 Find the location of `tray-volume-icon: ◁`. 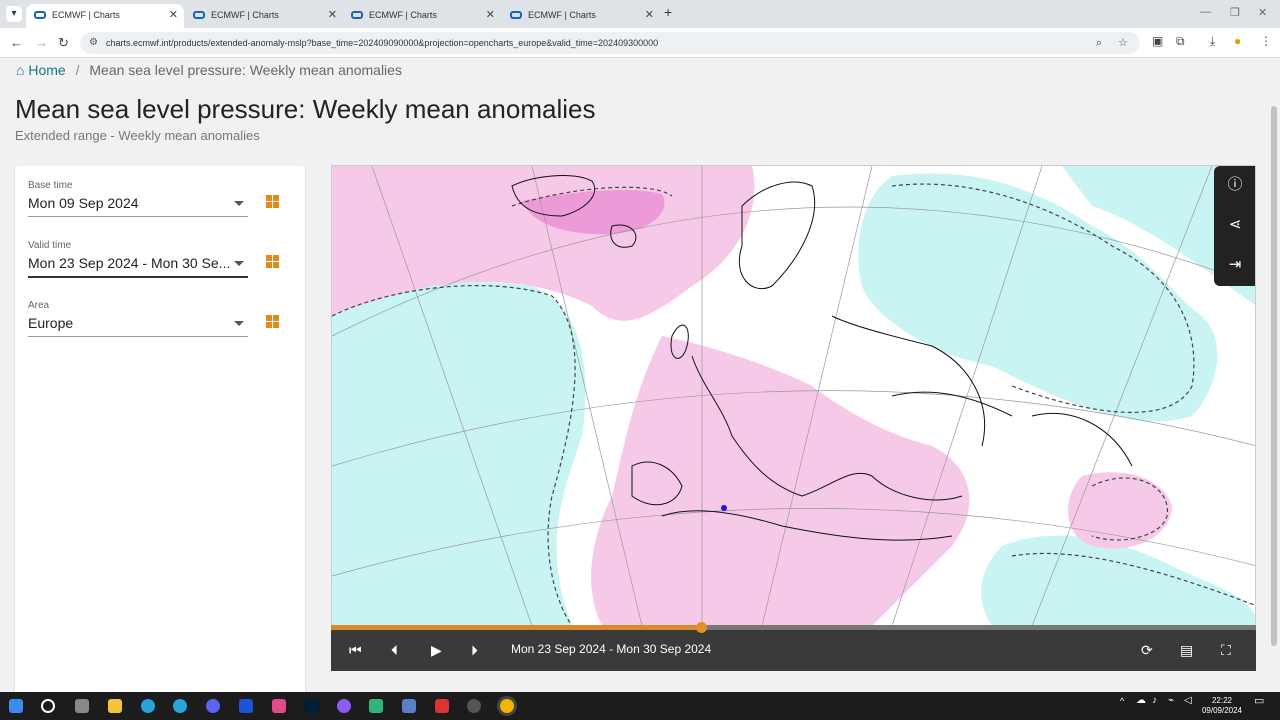

tray-volume-icon: ◁ is located at coordinates (1188, 701).